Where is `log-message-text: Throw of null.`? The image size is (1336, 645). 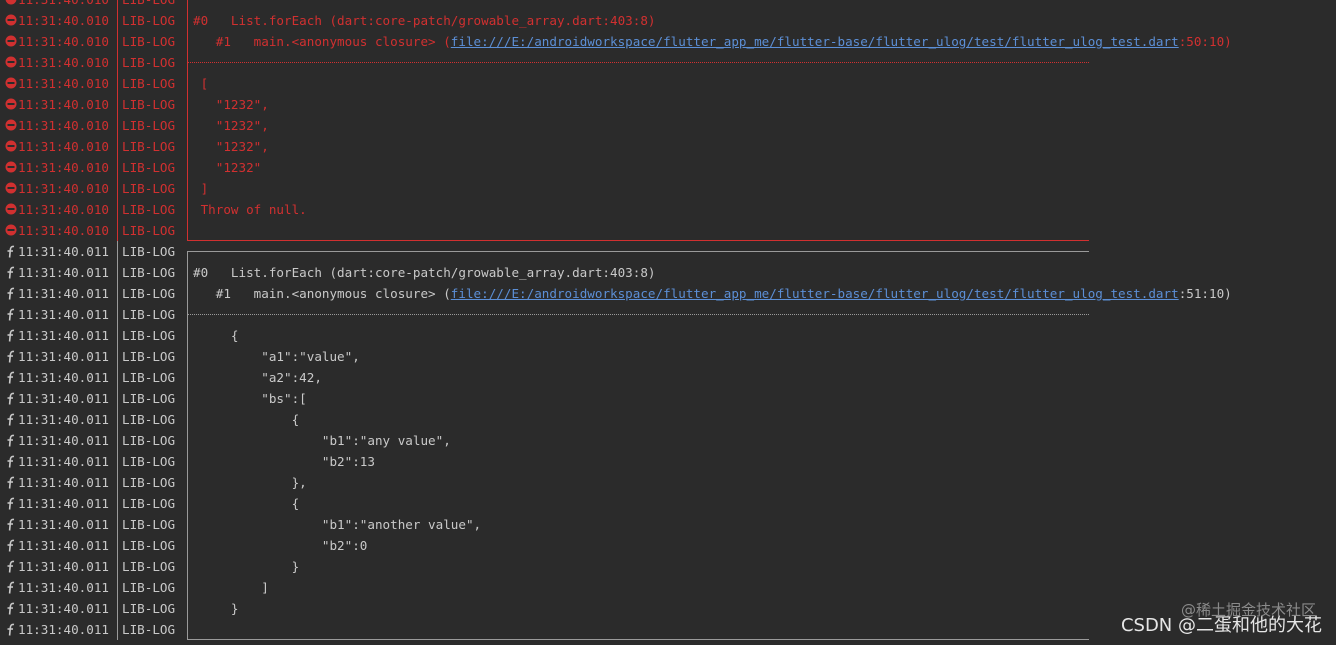
log-message-text: Throw of null. is located at coordinates (250, 209).